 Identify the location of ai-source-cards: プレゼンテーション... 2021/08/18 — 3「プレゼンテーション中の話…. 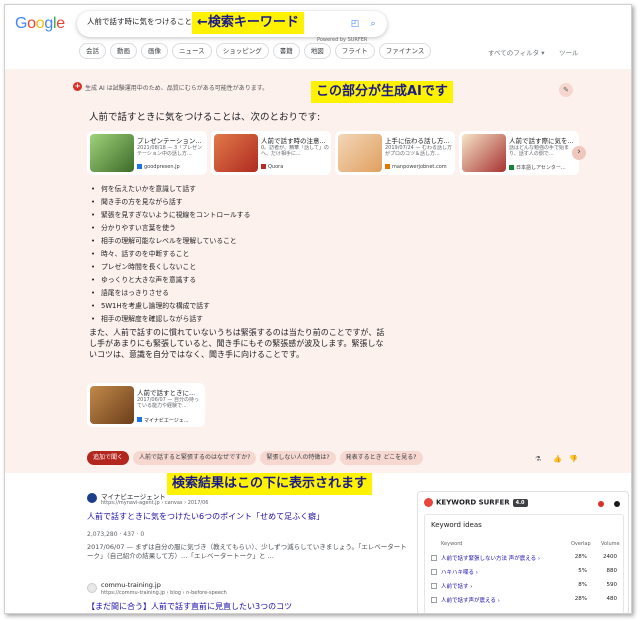
(333, 153).